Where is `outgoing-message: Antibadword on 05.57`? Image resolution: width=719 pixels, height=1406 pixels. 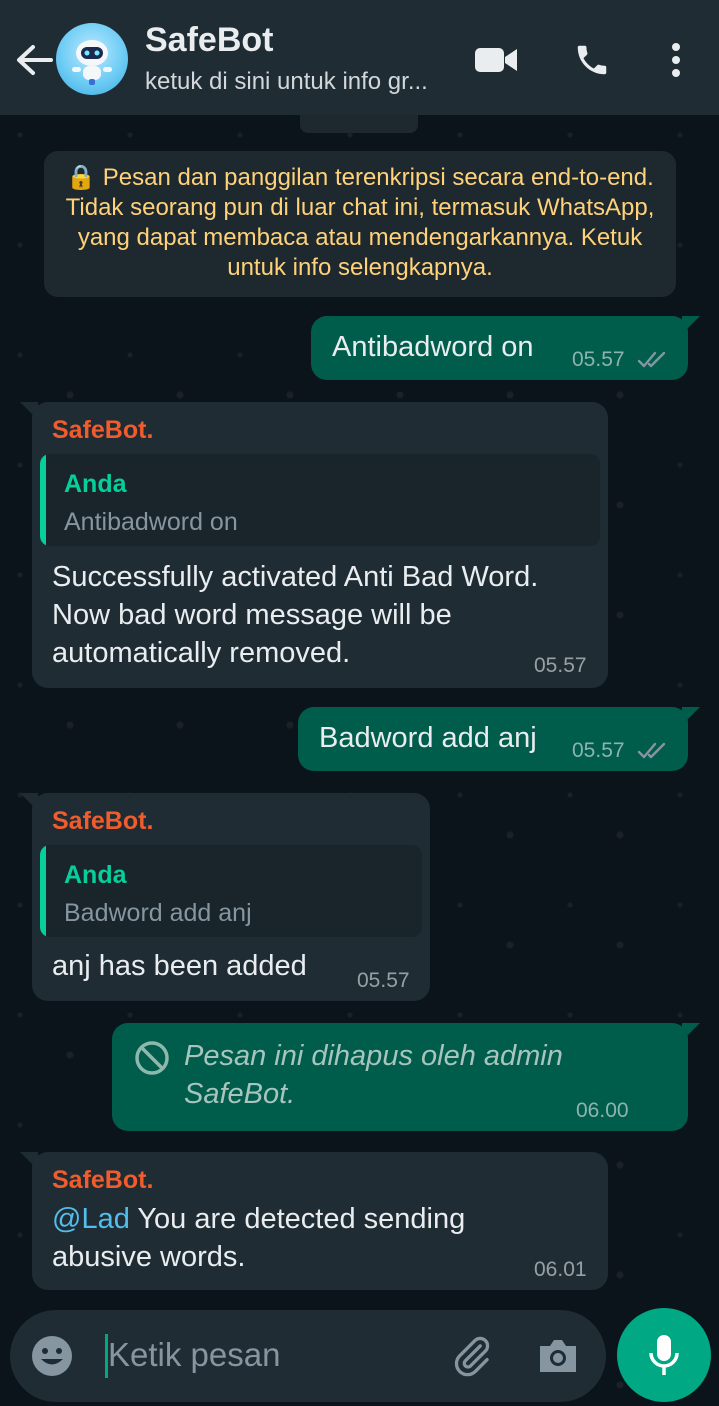 outgoing-message: Antibadword on 05.57 is located at coordinates (505, 348).